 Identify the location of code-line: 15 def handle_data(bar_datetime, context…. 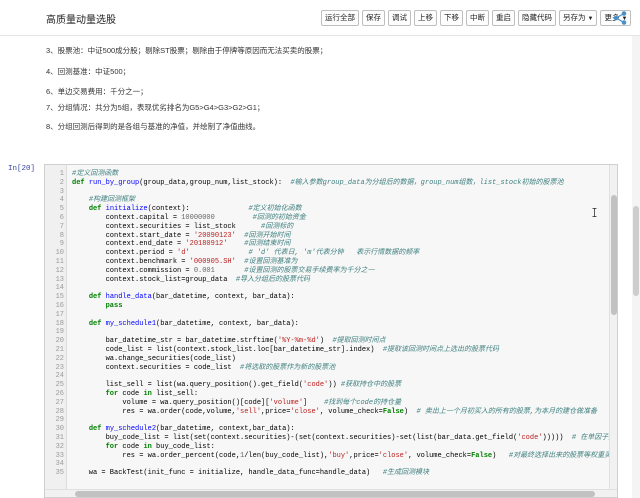
(331, 297).